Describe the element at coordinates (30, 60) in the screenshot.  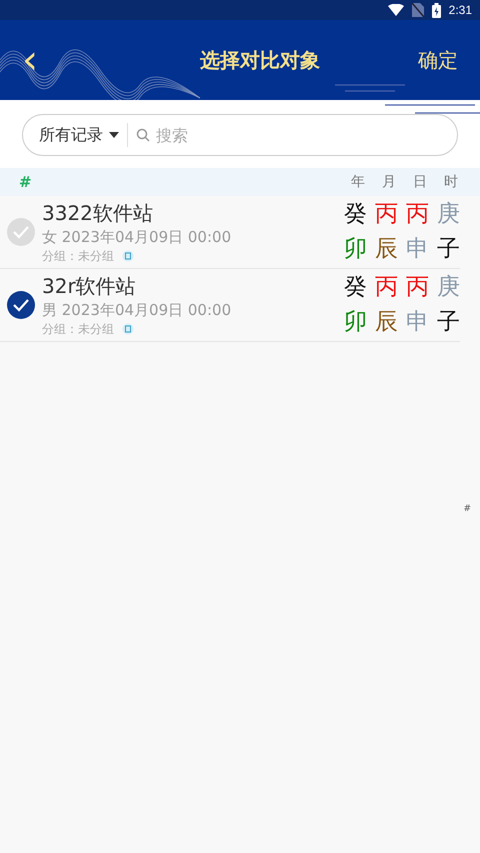
I see `back-button: ‹` at that location.